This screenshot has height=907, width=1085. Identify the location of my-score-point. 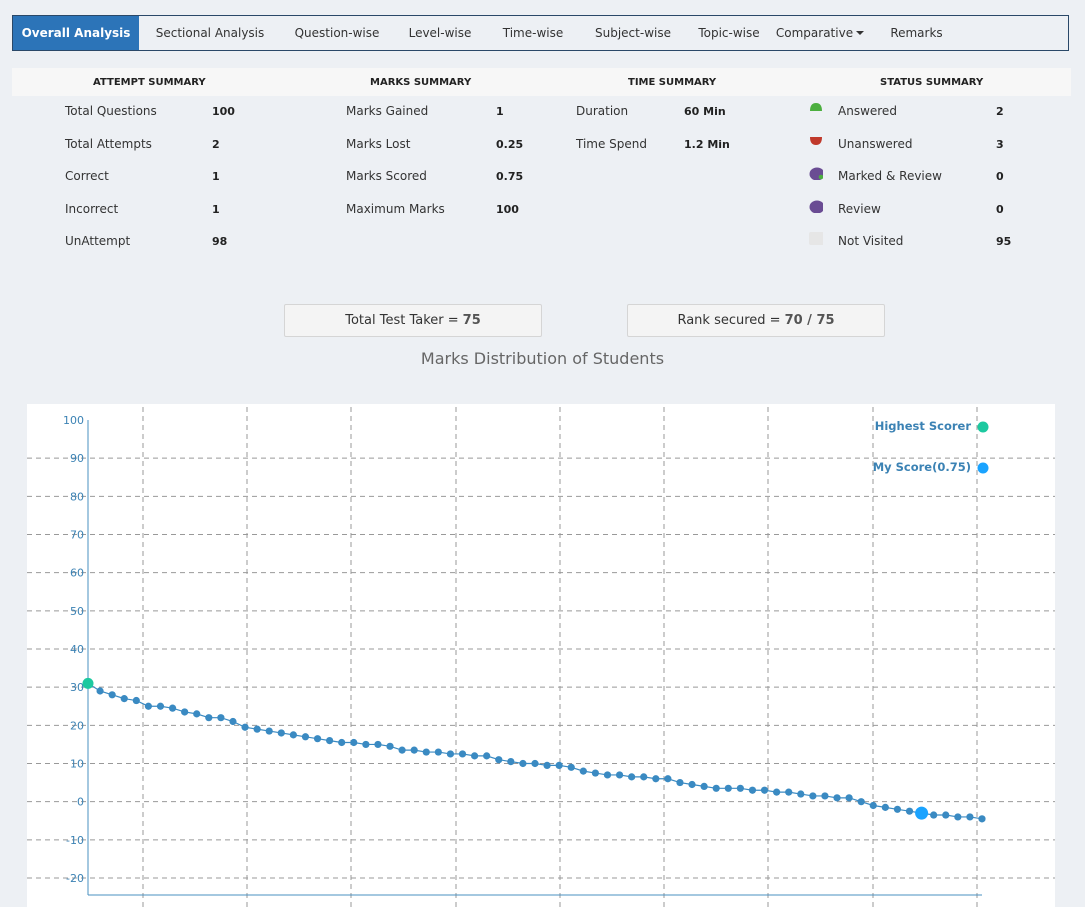
(922, 813).